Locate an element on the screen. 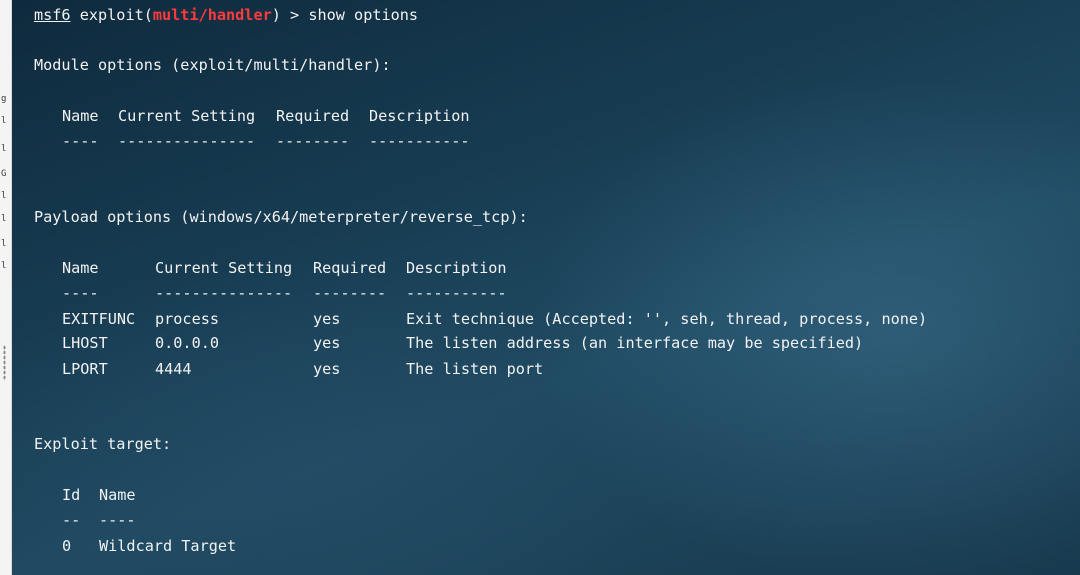 The image size is (1080, 575). edge-glyph: g is located at coordinates (4, 99).